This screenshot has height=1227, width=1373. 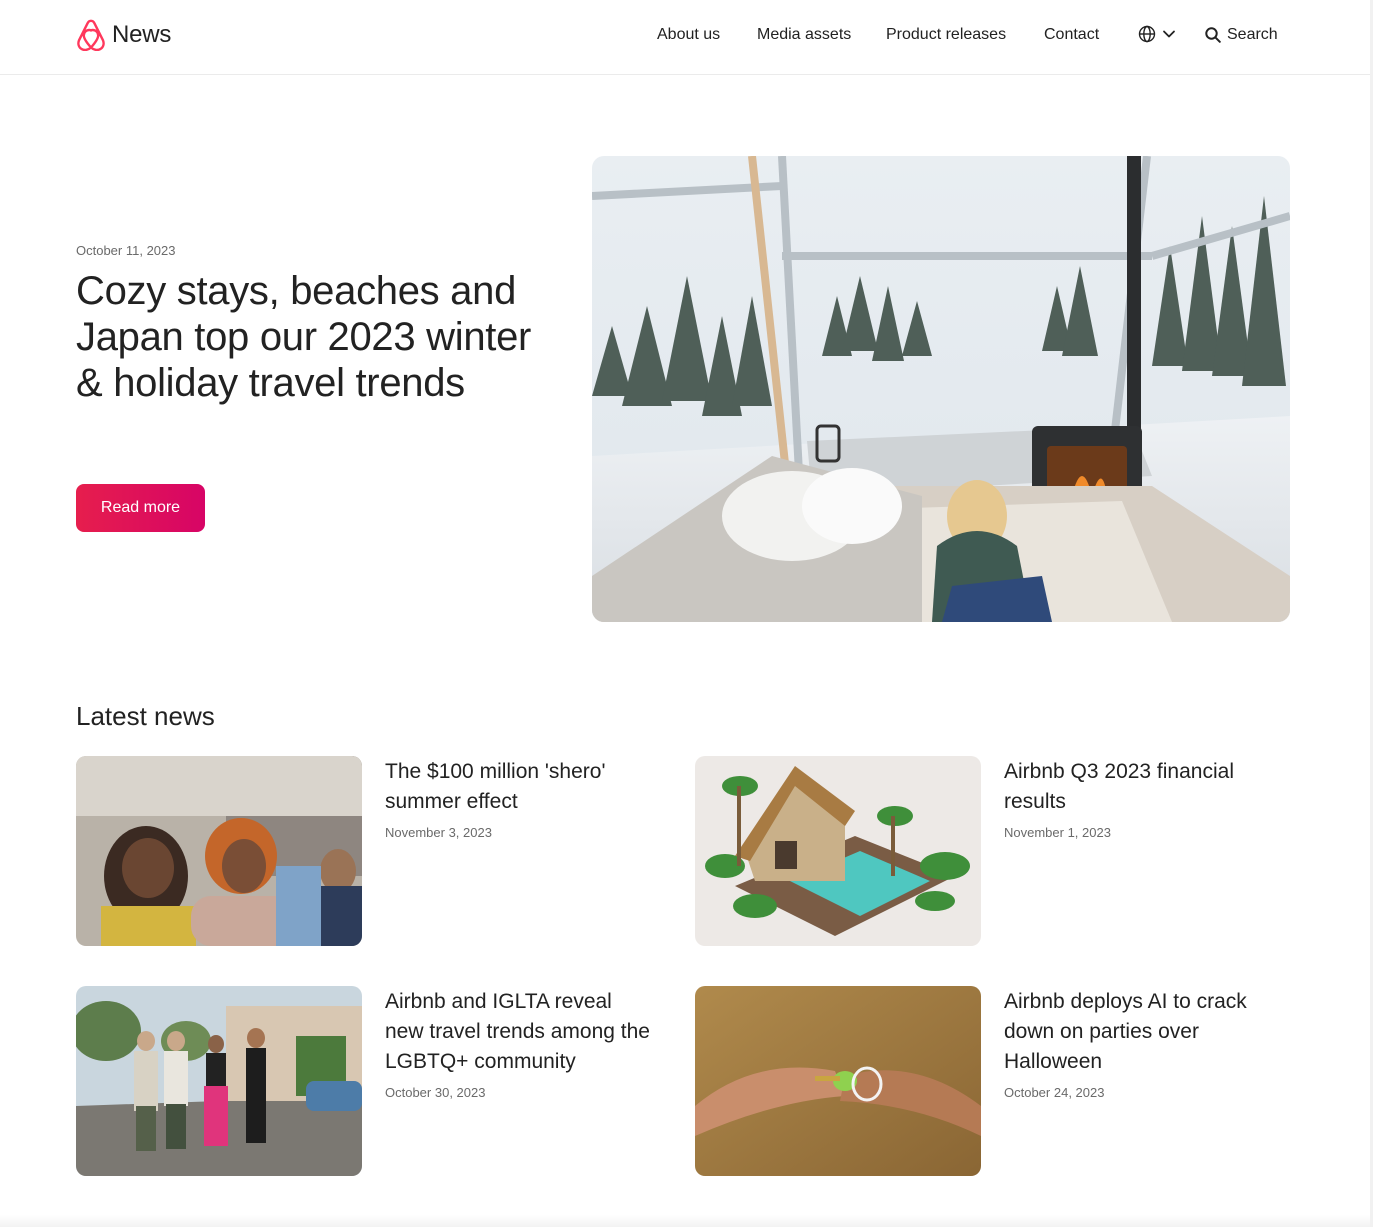 What do you see at coordinates (1054, 1092) in the screenshot?
I see `article-date-halloween-ai: October 24, 2023` at bounding box center [1054, 1092].